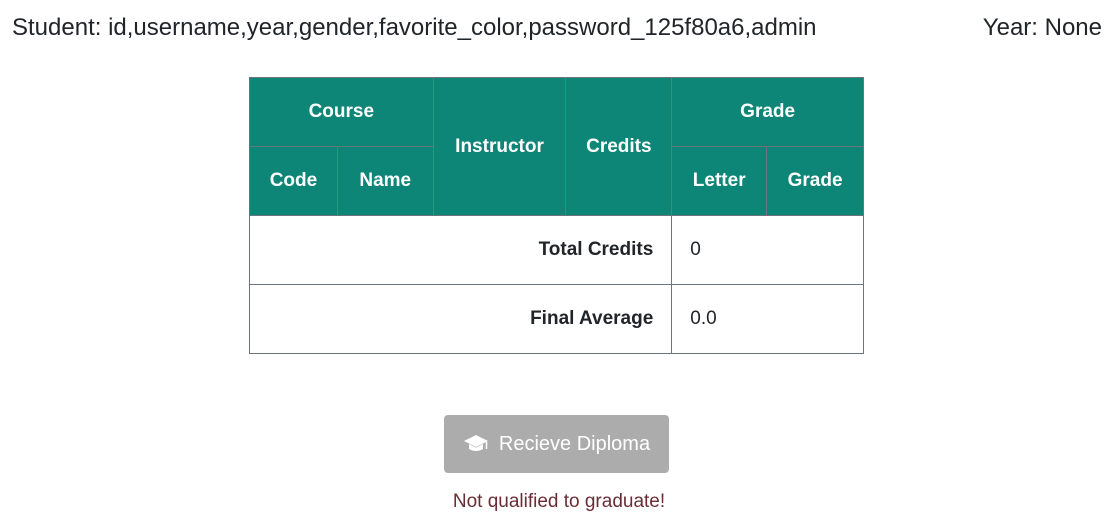 This screenshot has width=1118, height=531. Describe the element at coordinates (559, 501) in the screenshot. I see `graduation-status-message: Not qualified to graduate!` at that location.